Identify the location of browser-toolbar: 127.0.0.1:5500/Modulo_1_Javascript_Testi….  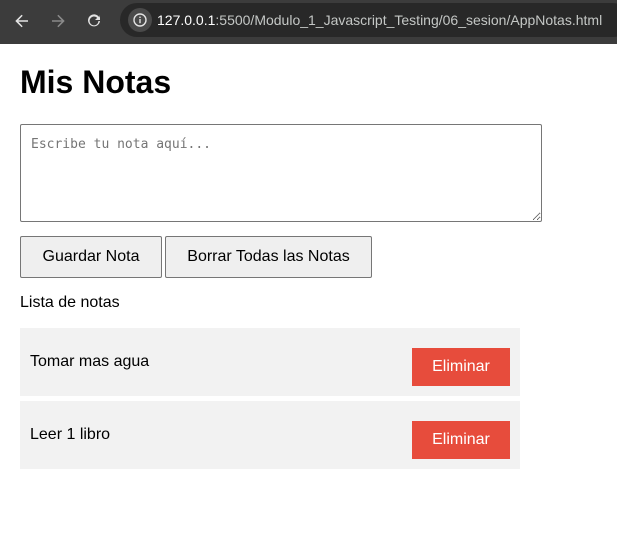
(308, 22).